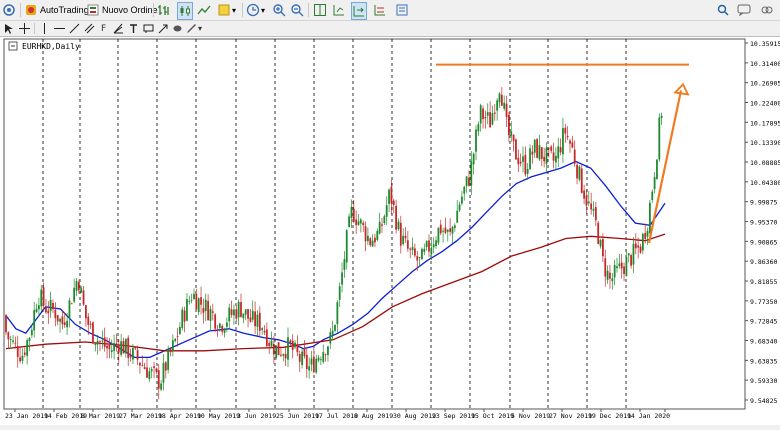 The height and width of the screenshot is (430, 780). I want to click on tile-windows-button, so click(320, 10).